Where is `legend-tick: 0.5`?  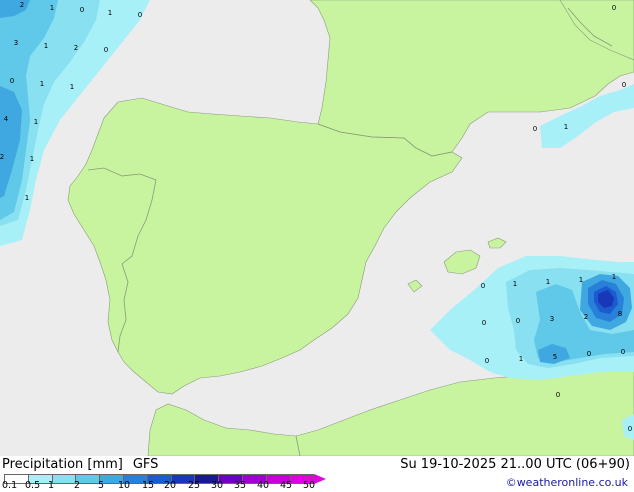 legend-tick: 0.5 is located at coordinates (33, 485).